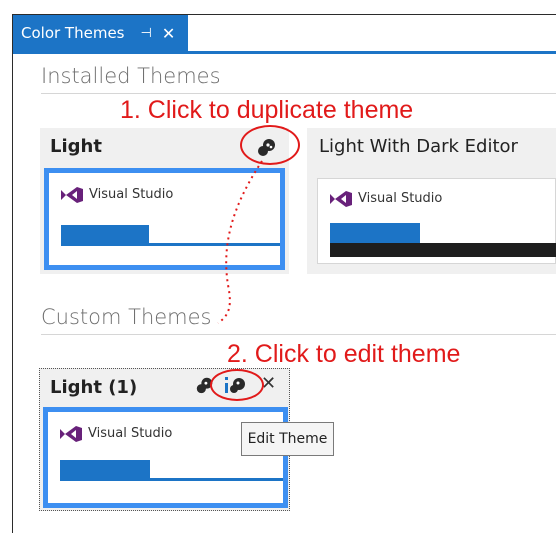 Image resolution: width=556 pixels, height=533 pixels. What do you see at coordinates (76, 146) in the screenshot?
I see `theme-name: Light` at bounding box center [76, 146].